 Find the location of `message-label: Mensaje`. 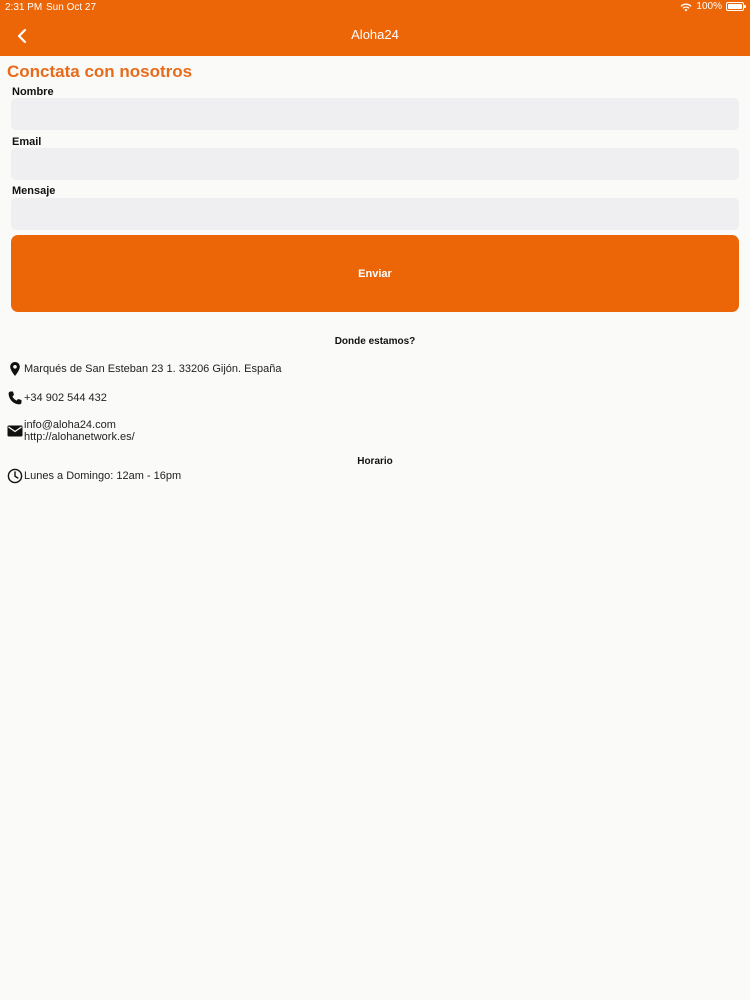

message-label: Mensaje is located at coordinates (34, 191).